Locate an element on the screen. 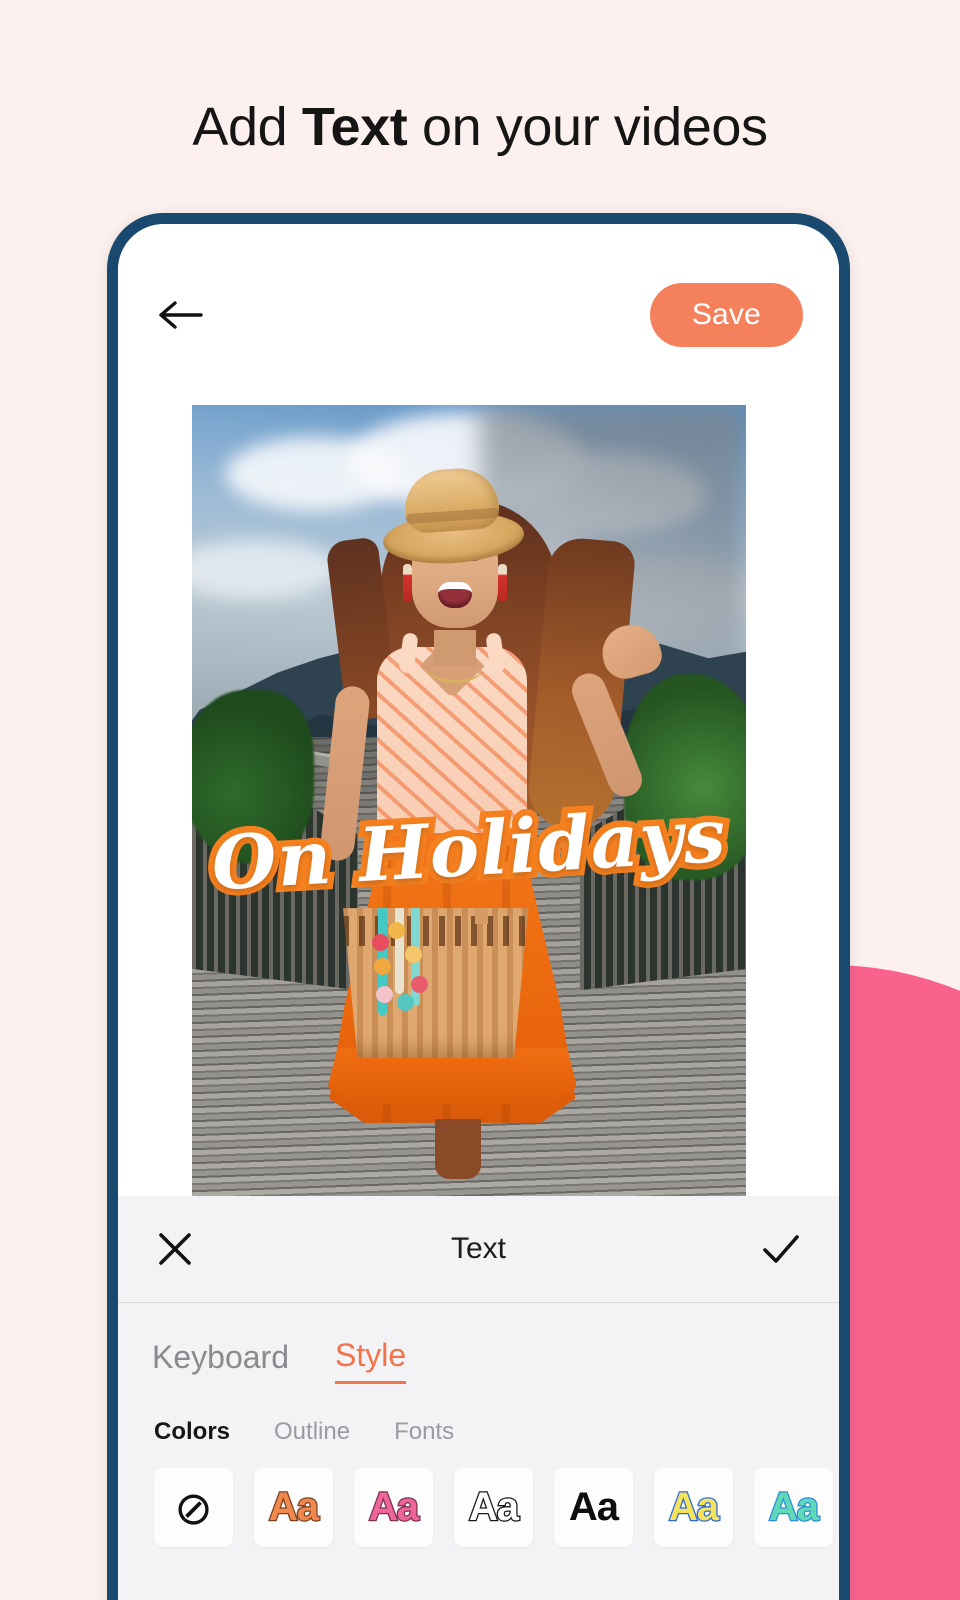  confirm-button is located at coordinates (775, 1249).